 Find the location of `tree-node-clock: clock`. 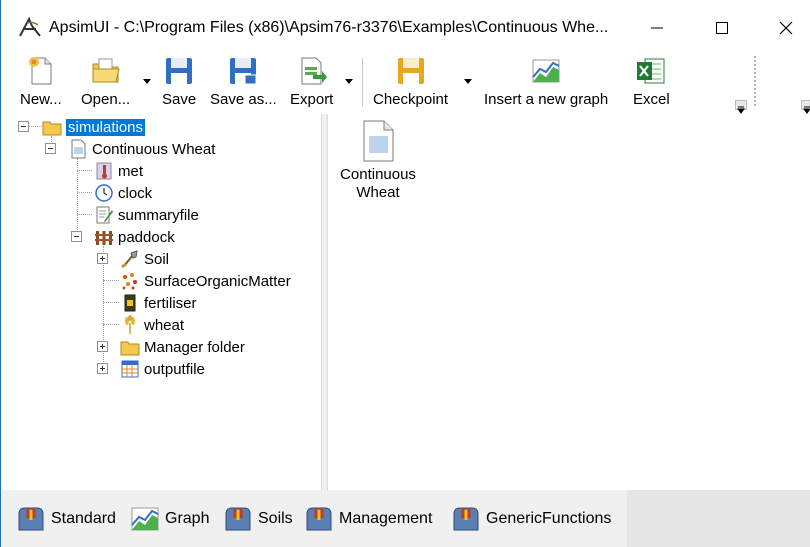

tree-node-clock: clock is located at coordinates (123, 193).